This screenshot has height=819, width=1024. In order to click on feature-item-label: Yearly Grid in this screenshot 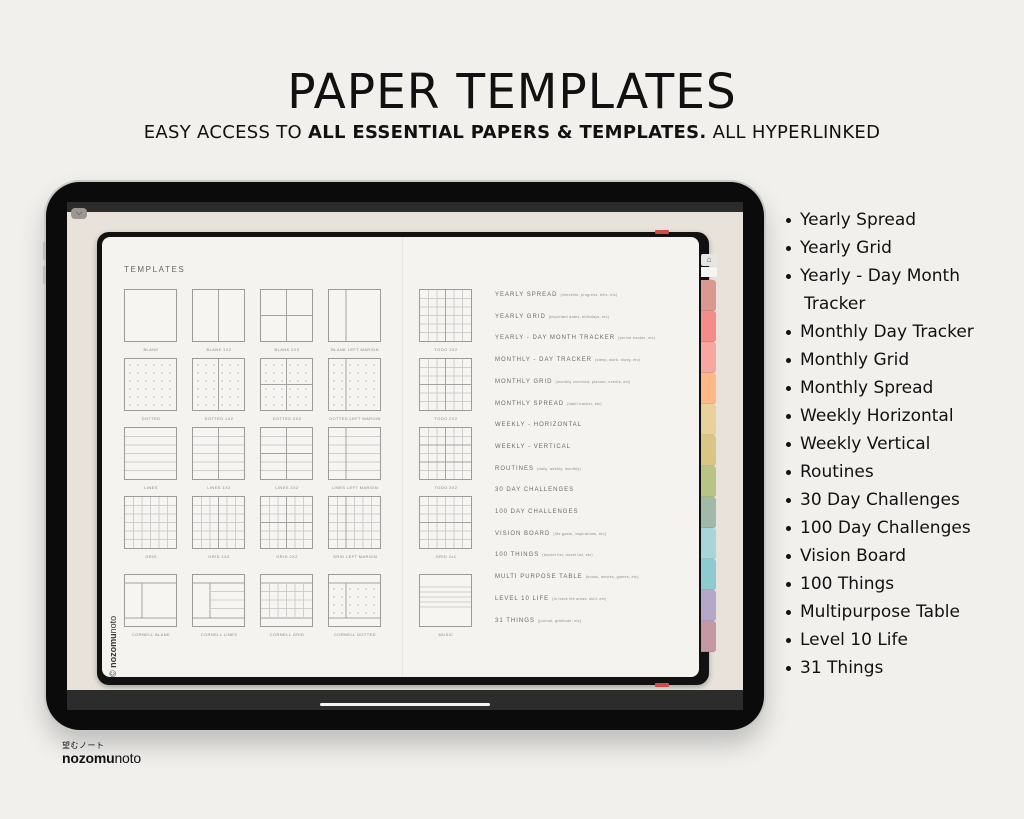, I will do `click(846, 248)`.